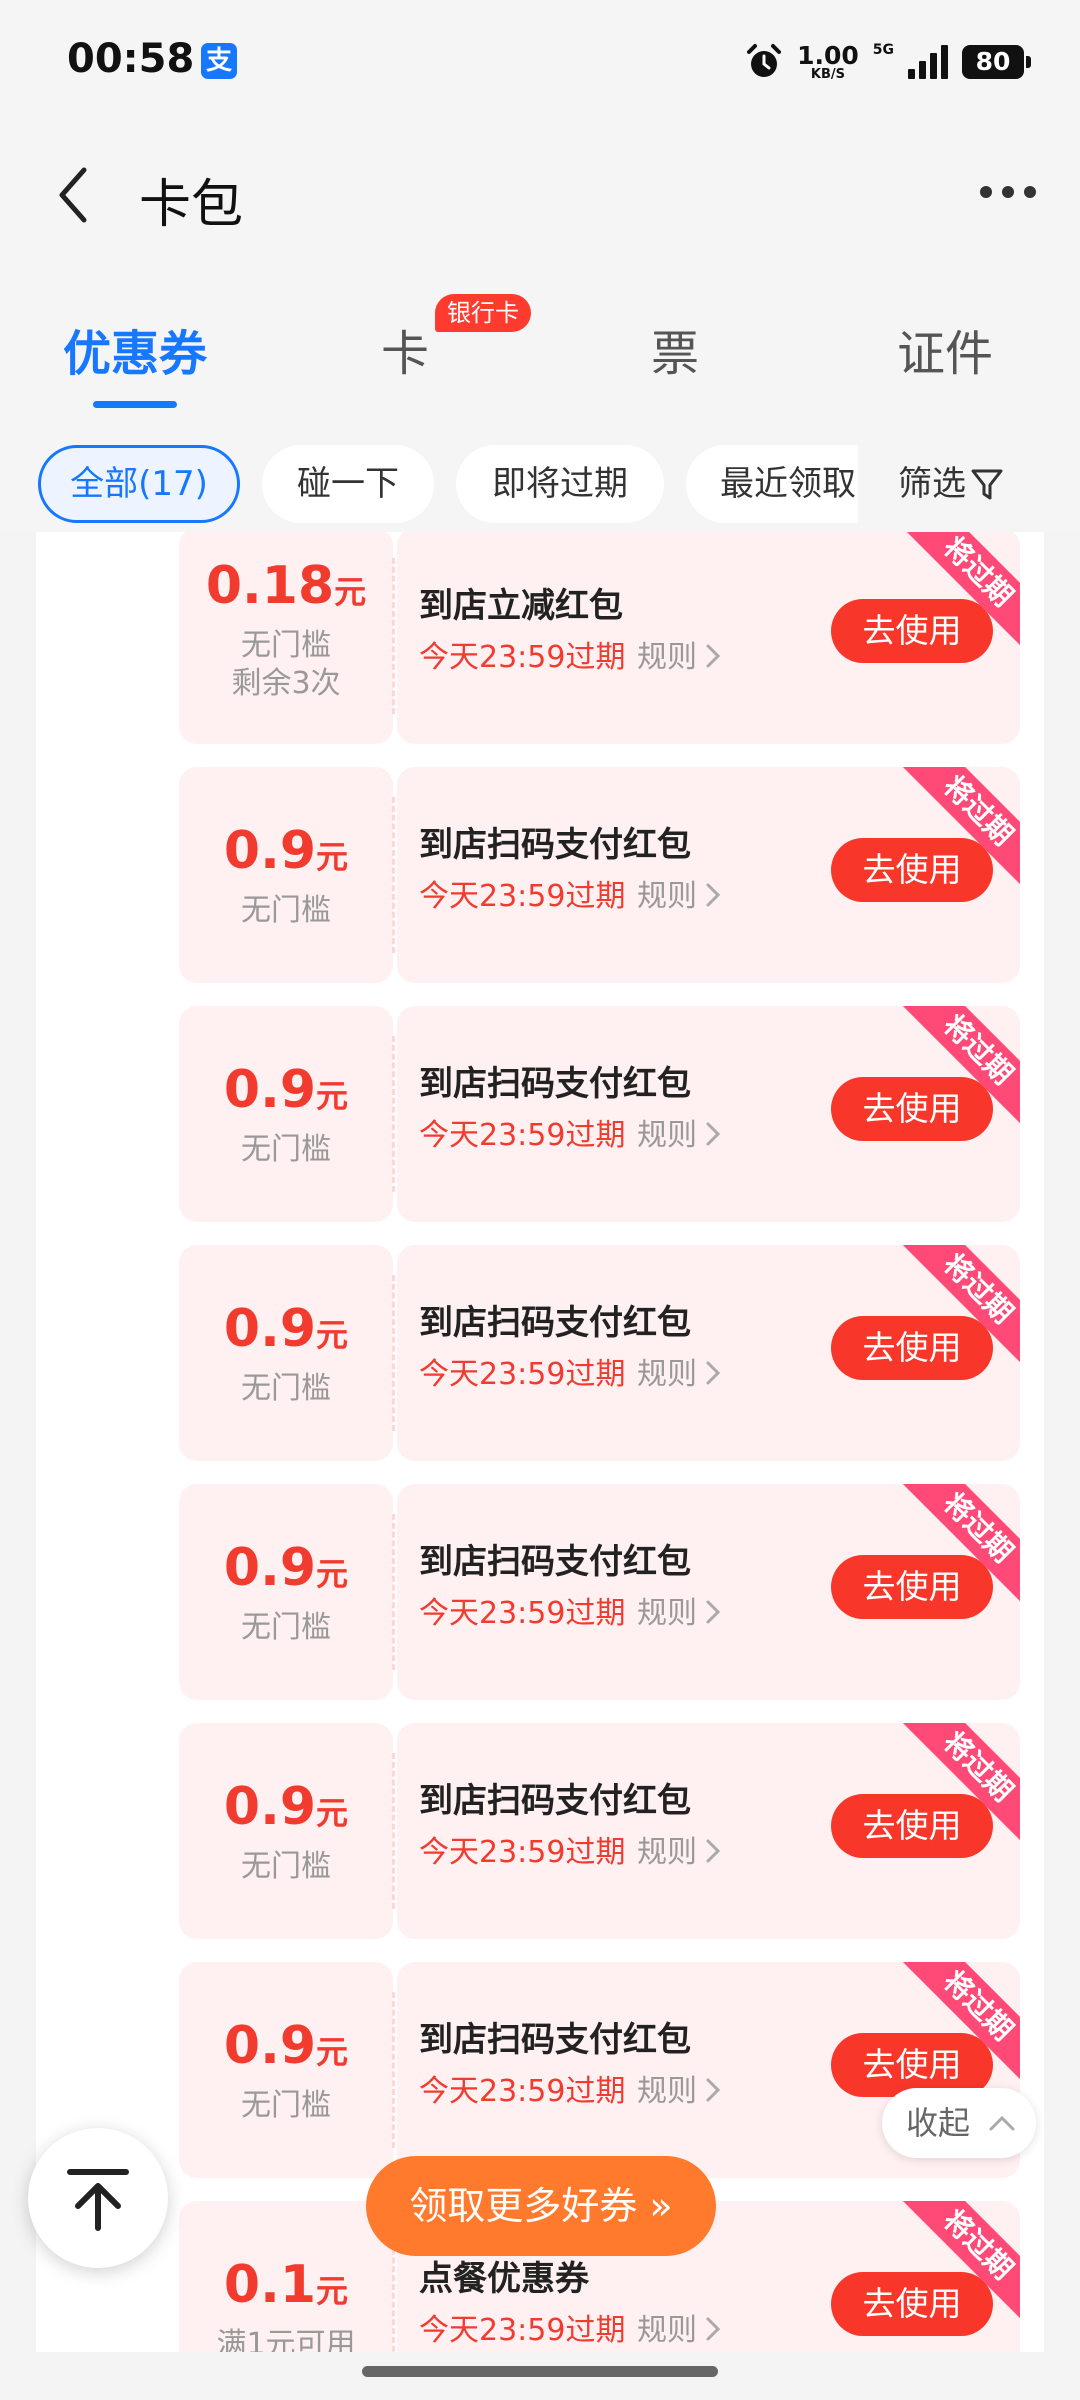 Image resolution: width=1080 pixels, height=2400 pixels. What do you see at coordinates (828, 55) in the screenshot?
I see `speed-value: 1.00` at bounding box center [828, 55].